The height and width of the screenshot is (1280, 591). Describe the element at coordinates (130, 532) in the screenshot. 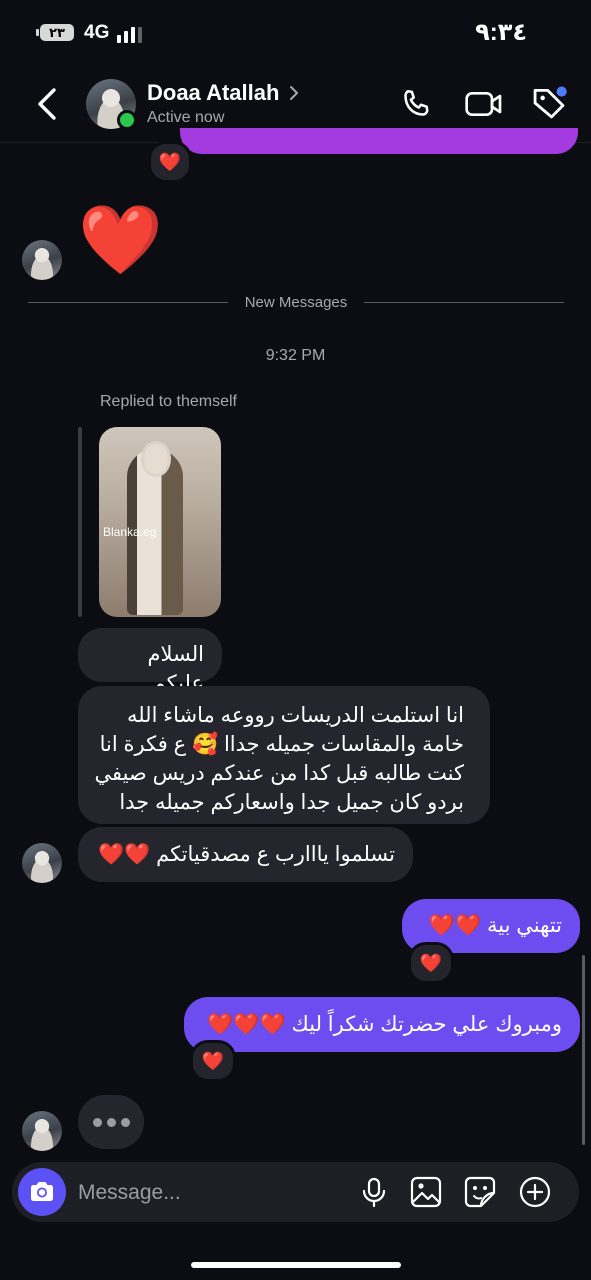

I see `photo-watermark: Blanka.eg` at that location.